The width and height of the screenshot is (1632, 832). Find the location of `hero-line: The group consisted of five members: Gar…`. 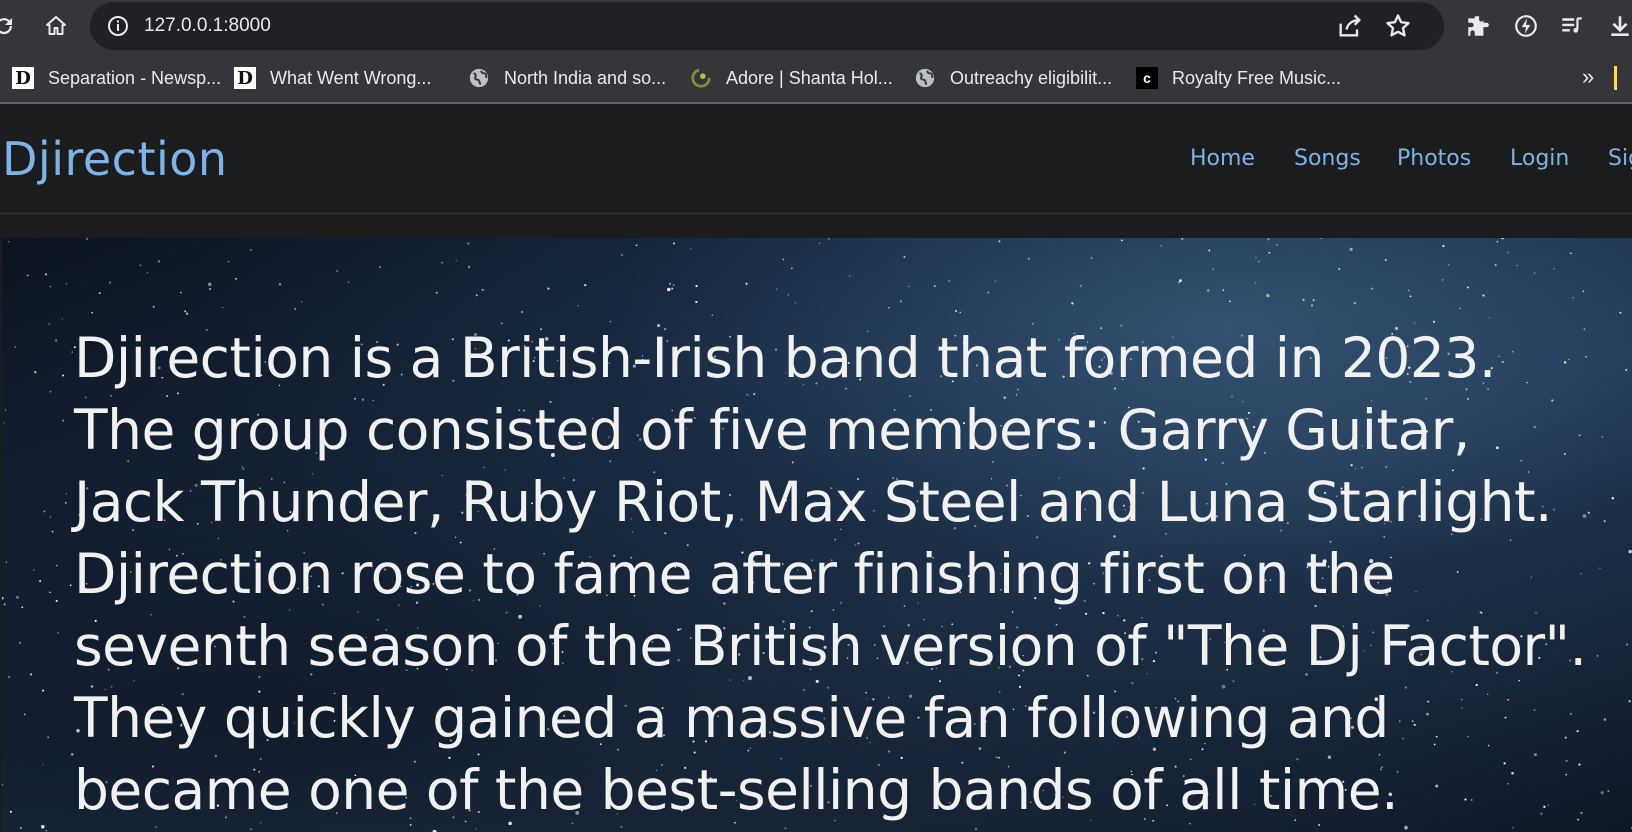

hero-line: The group consisted of five members: Gar… is located at coordinates (772, 430).